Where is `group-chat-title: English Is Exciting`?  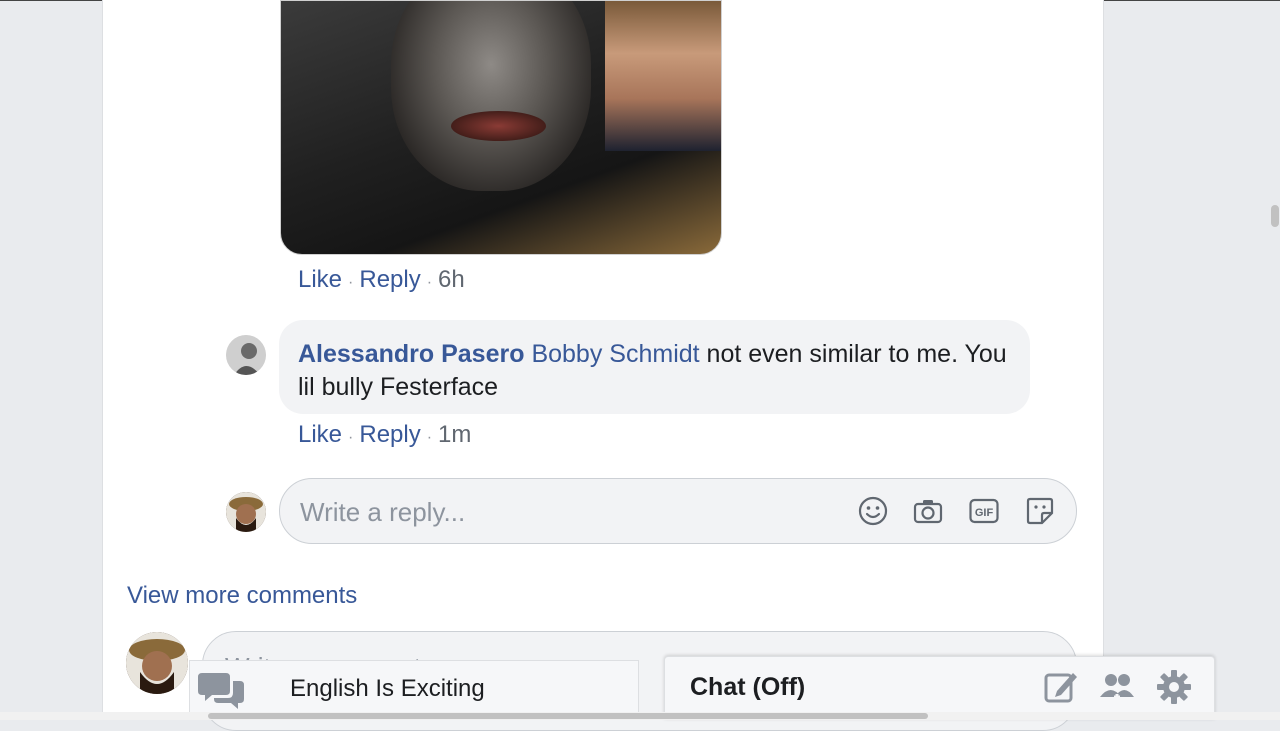
group-chat-title: English Is Exciting is located at coordinates (387, 688).